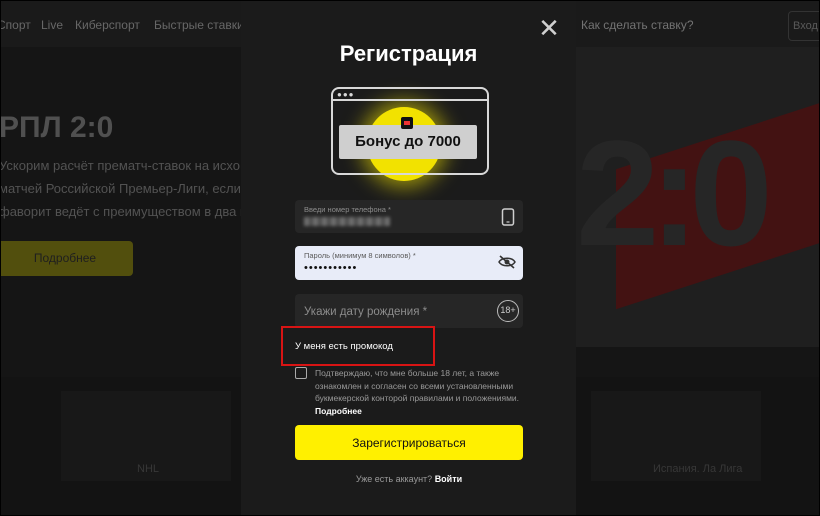 The image size is (820, 516). What do you see at coordinates (331, 268) in the screenshot?
I see `password-field-value: •••••••••••` at bounding box center [331, 268].